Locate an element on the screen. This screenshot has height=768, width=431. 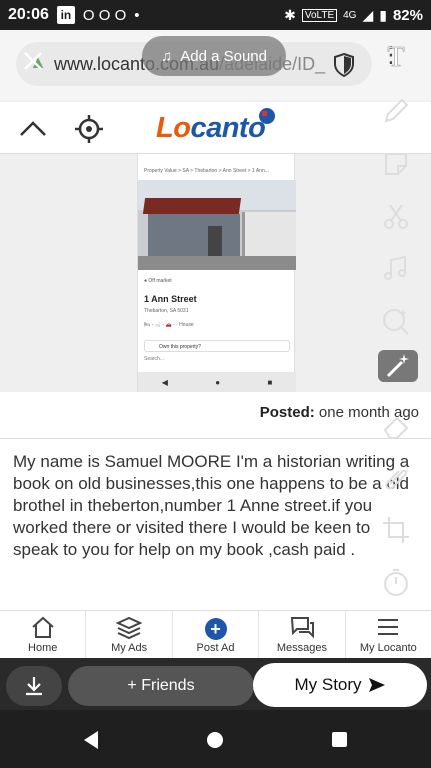
home-icon: ● is located at coordinates (218, 382).